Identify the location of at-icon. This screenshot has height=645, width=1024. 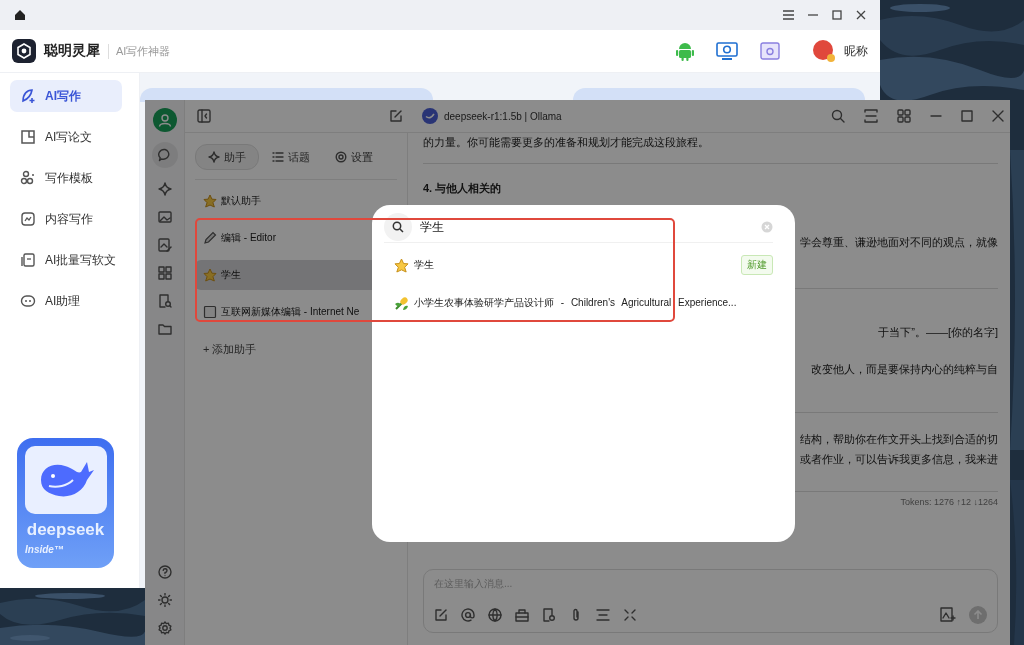
(468, 615).